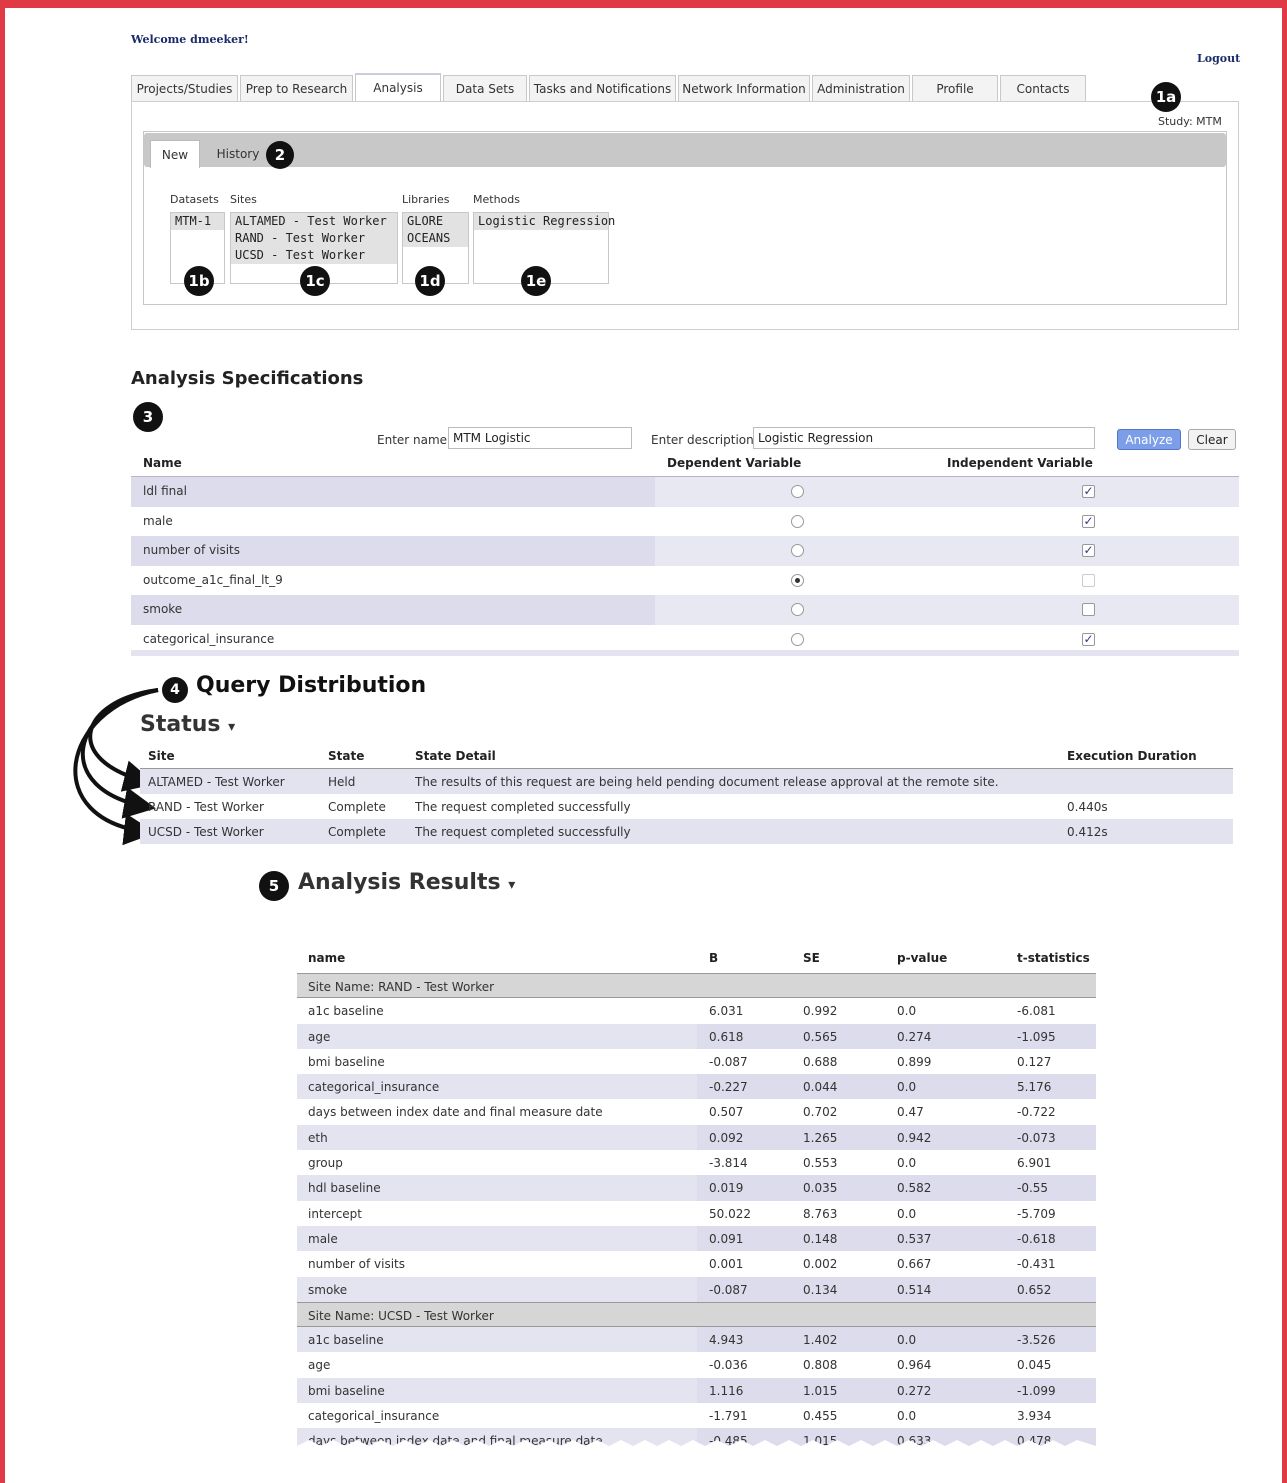  I want to click on col-header-state-detail: State Detail, so click(455, 756).